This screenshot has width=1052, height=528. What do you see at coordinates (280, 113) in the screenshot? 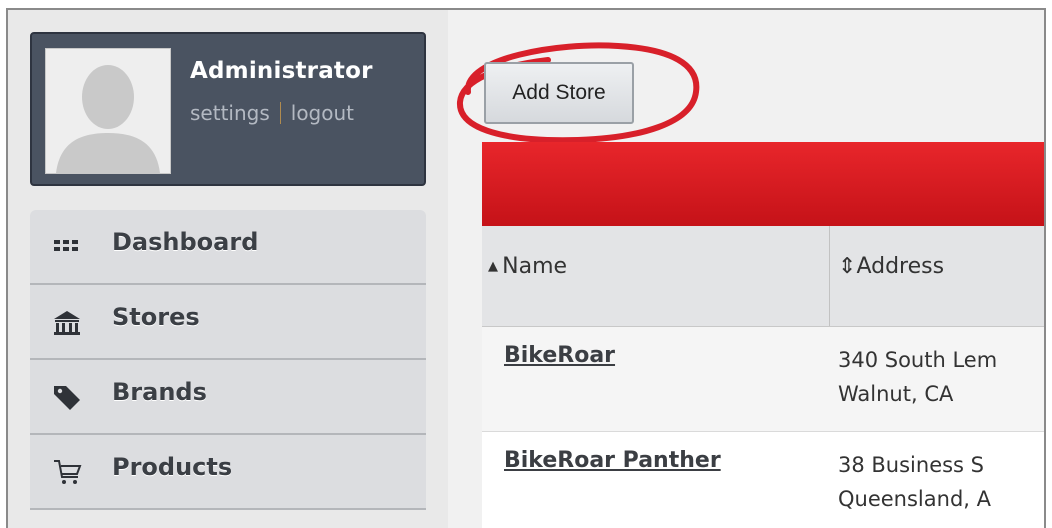
I see `link-divider` at bounding box center [280, 113].